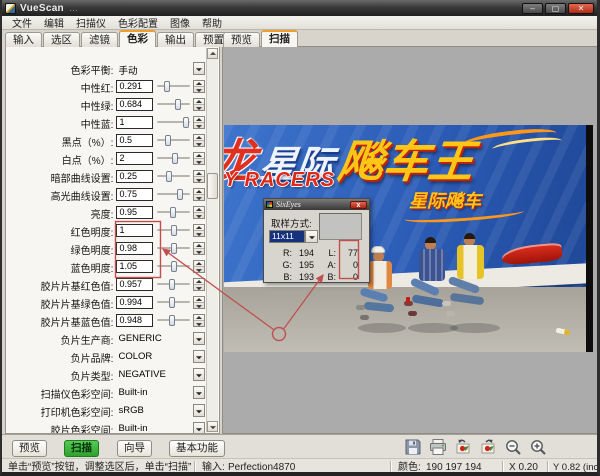 The image size is (600, 476). I want to click on menu-item-5: 帮助, so click(212, 22).